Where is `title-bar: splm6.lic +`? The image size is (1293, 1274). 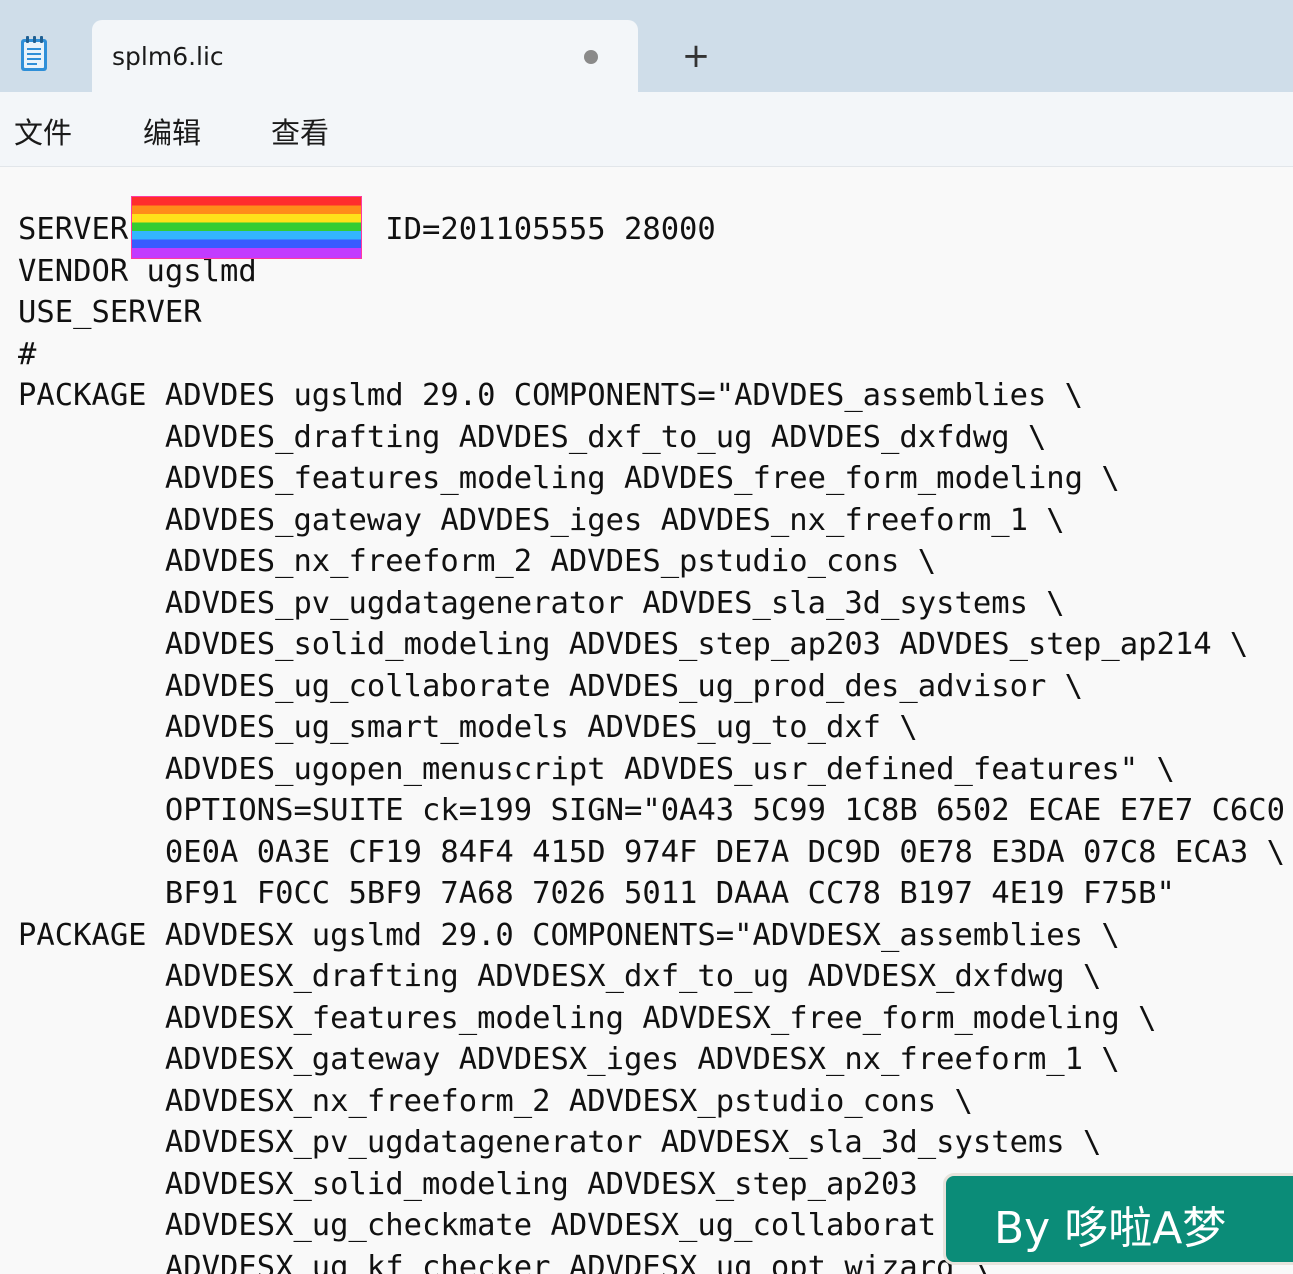
title-bar: splm6.lic + is located at coordinates (646, 46).